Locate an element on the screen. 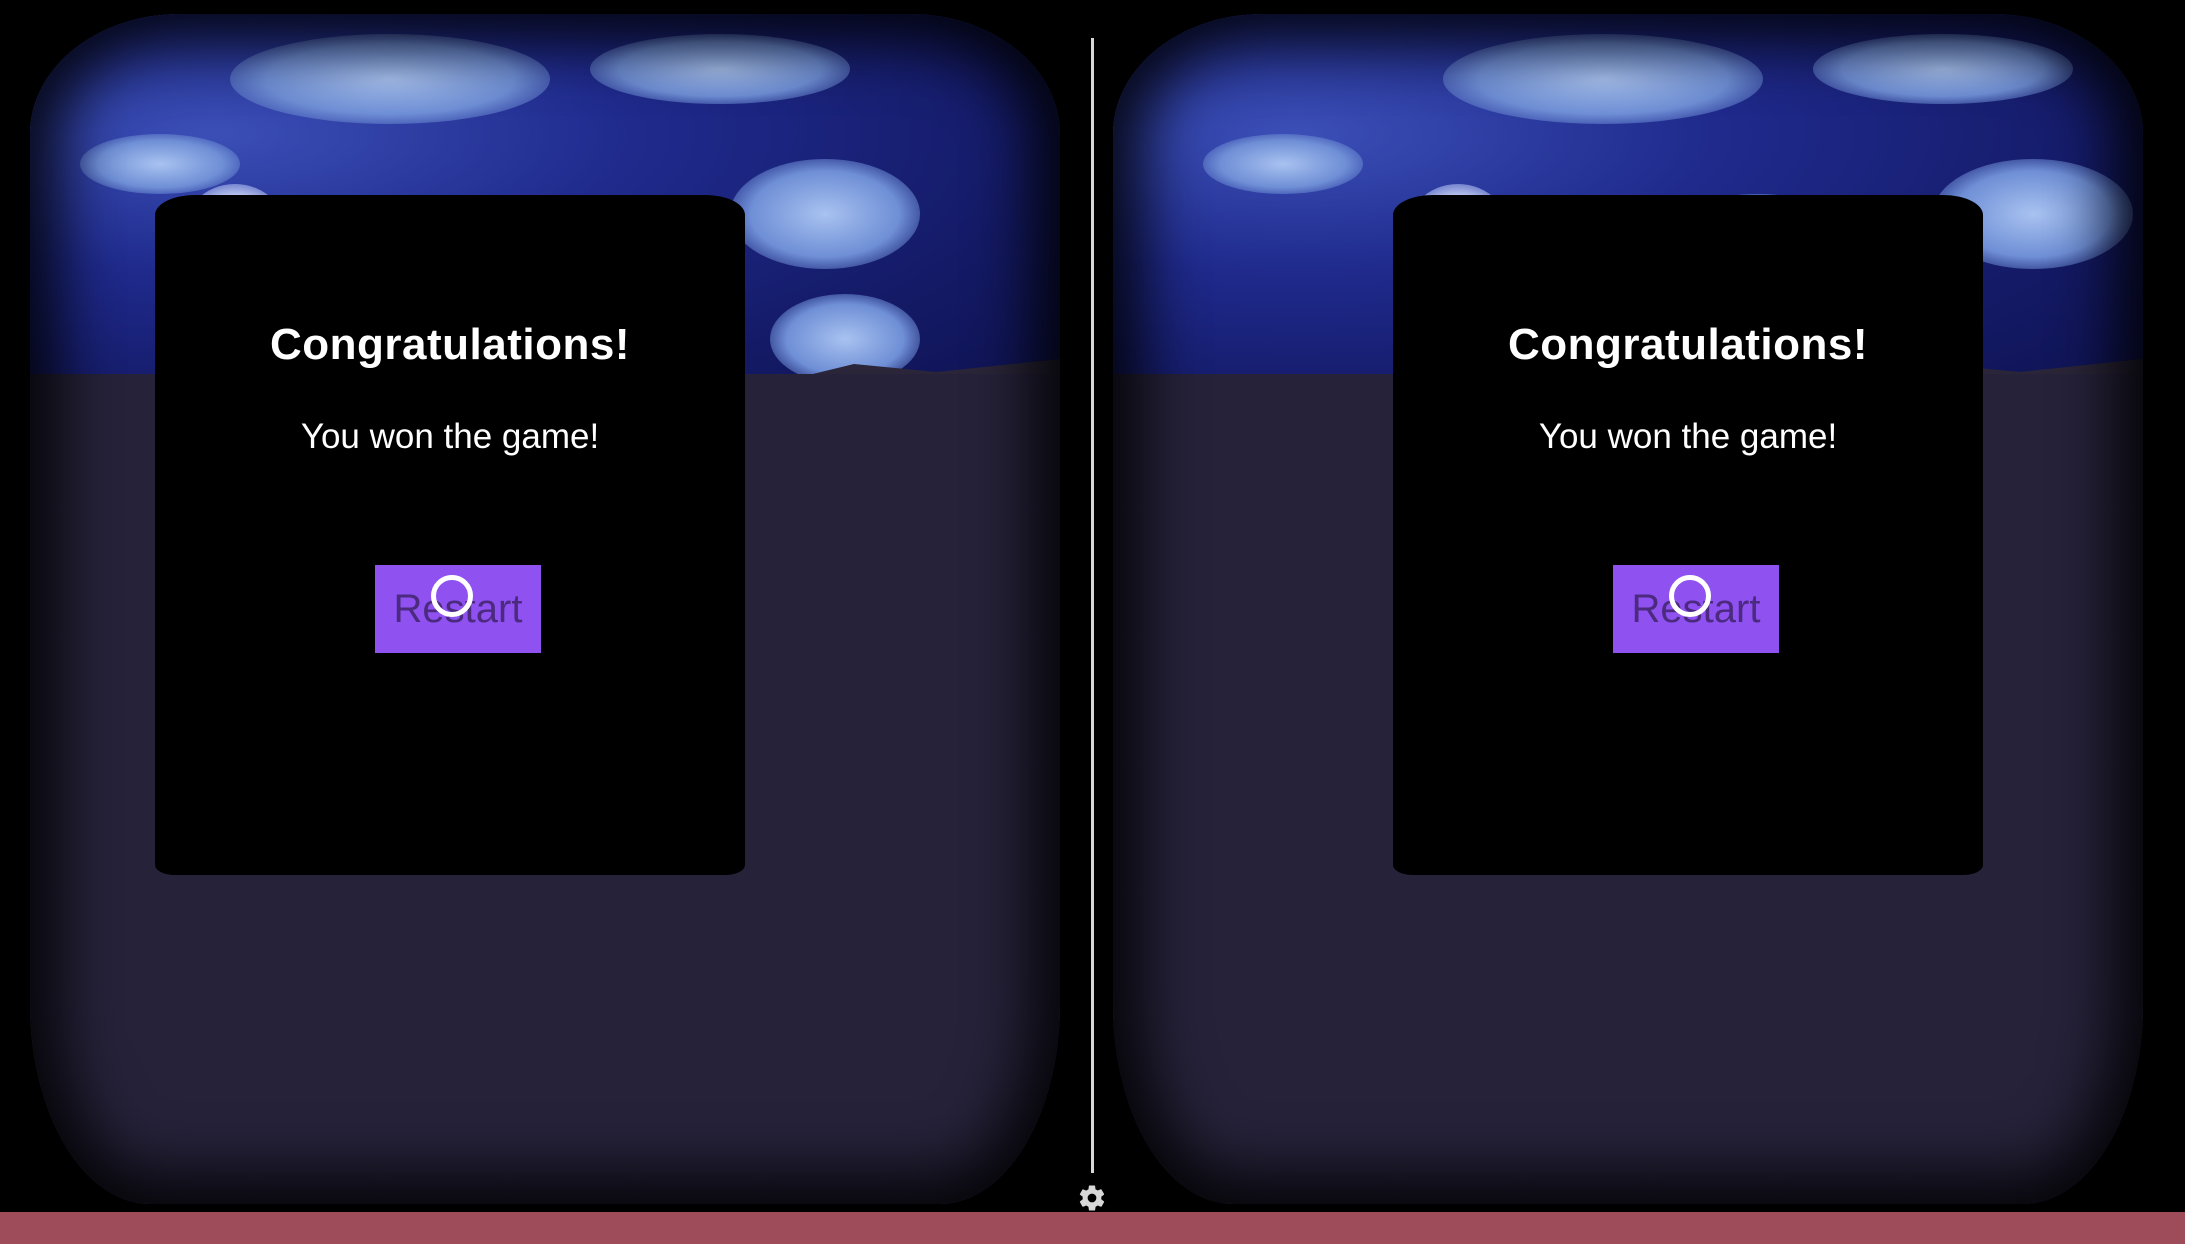 This screenshot has width=2185, height=1244. bottom-bar is located at coordinates (1092, 1228).